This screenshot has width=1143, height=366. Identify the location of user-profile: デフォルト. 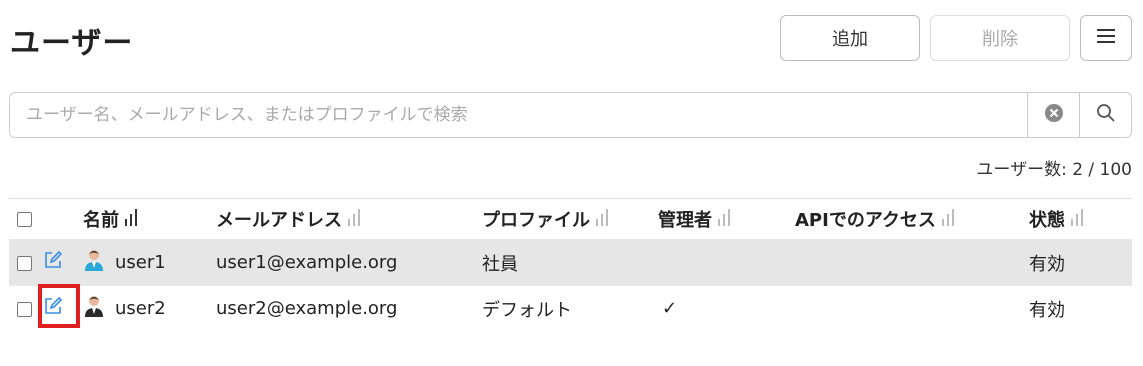
(570, 308).